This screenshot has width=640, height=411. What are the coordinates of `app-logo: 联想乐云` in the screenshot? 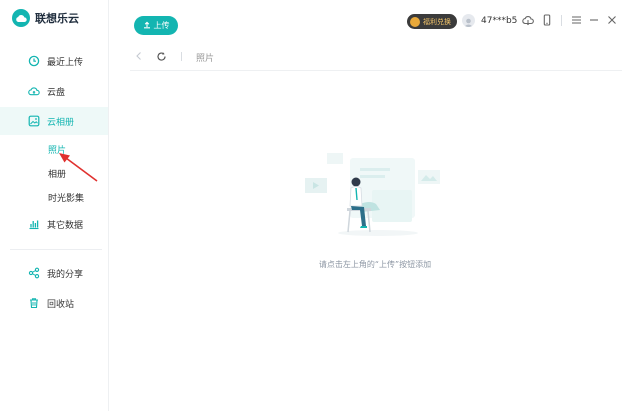 It's located at (45, 18).